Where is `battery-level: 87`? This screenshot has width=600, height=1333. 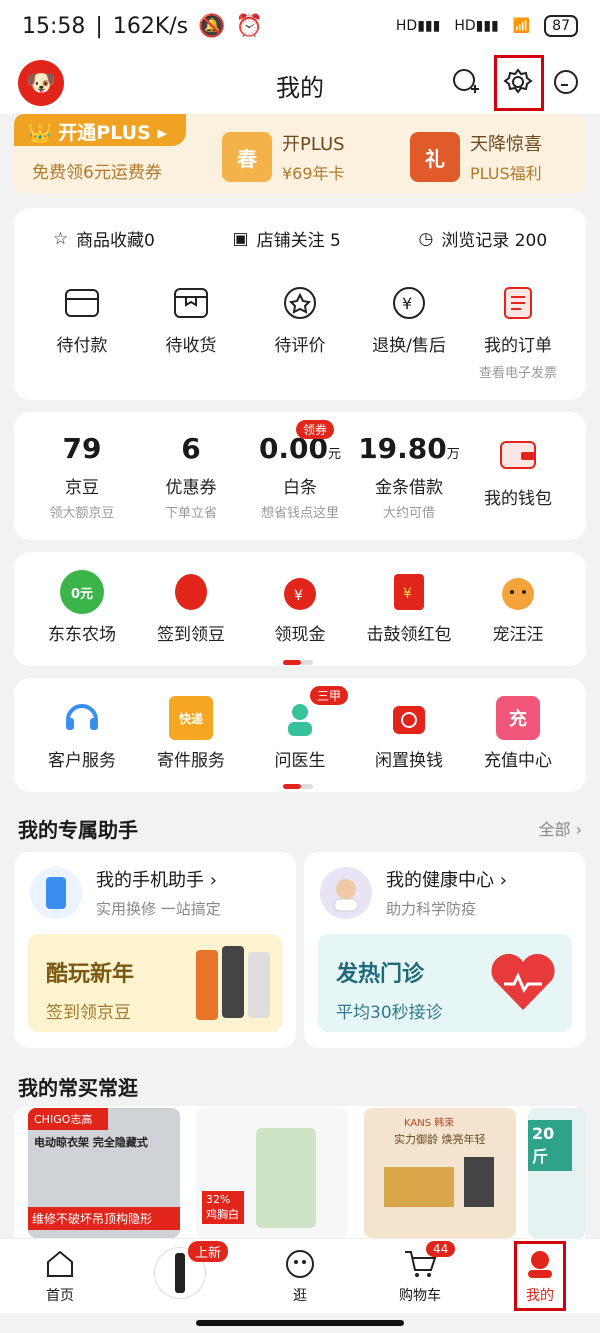 battery-level: 87 is located at coordinates (561, 26).